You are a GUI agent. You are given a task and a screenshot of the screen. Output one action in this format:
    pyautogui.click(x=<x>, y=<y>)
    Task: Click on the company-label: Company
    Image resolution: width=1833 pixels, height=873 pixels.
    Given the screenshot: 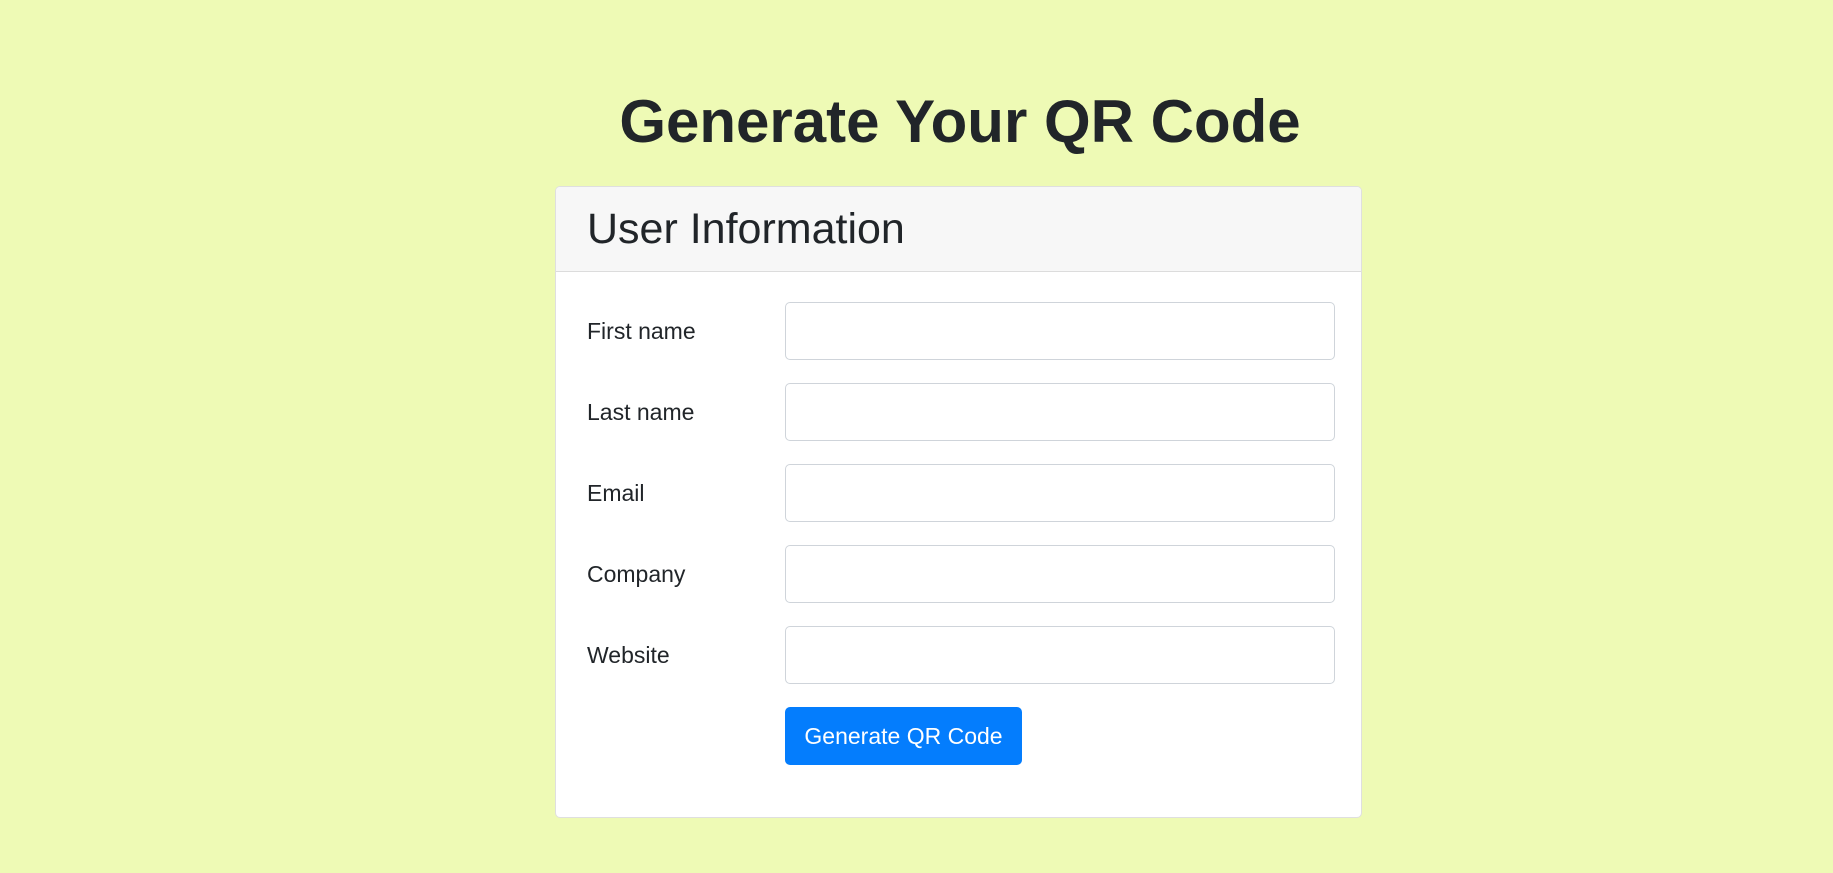 What is the action you would take?
    pyautogui.click(x=636, y=574)
    